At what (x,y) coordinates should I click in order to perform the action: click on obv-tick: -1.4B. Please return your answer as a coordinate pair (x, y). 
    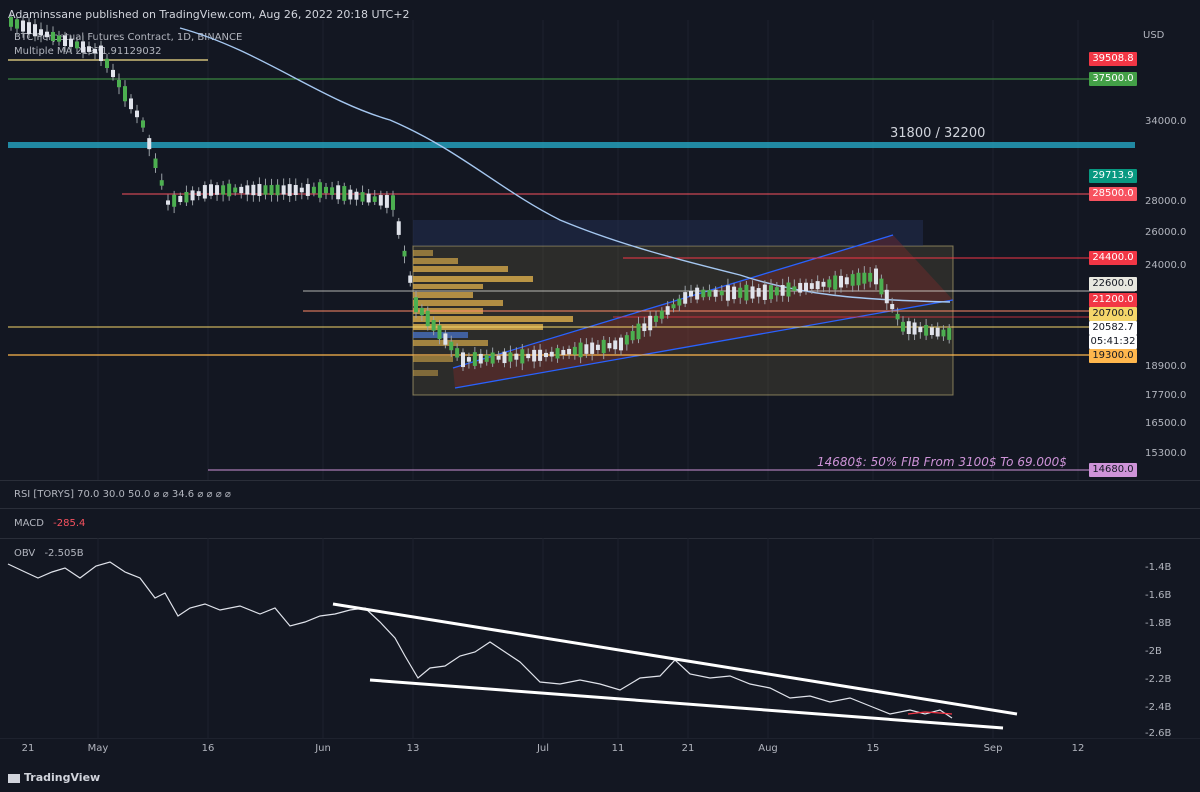
    Looking at the image, I should click on (1158, 567).